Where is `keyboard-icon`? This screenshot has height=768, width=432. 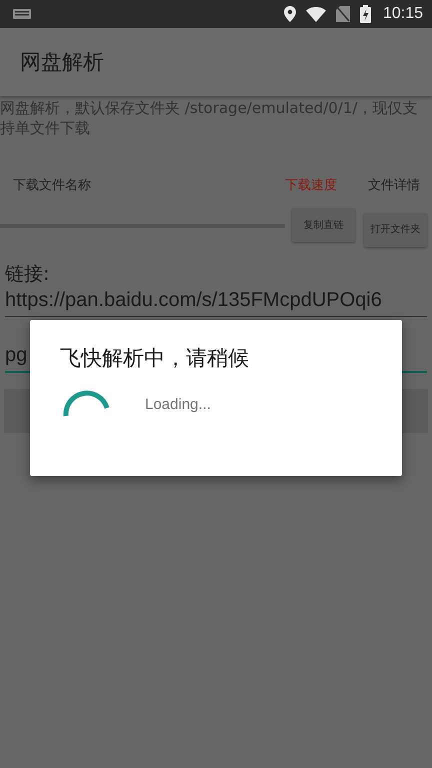
keyboard-icon is located at coordinates (22, 14).